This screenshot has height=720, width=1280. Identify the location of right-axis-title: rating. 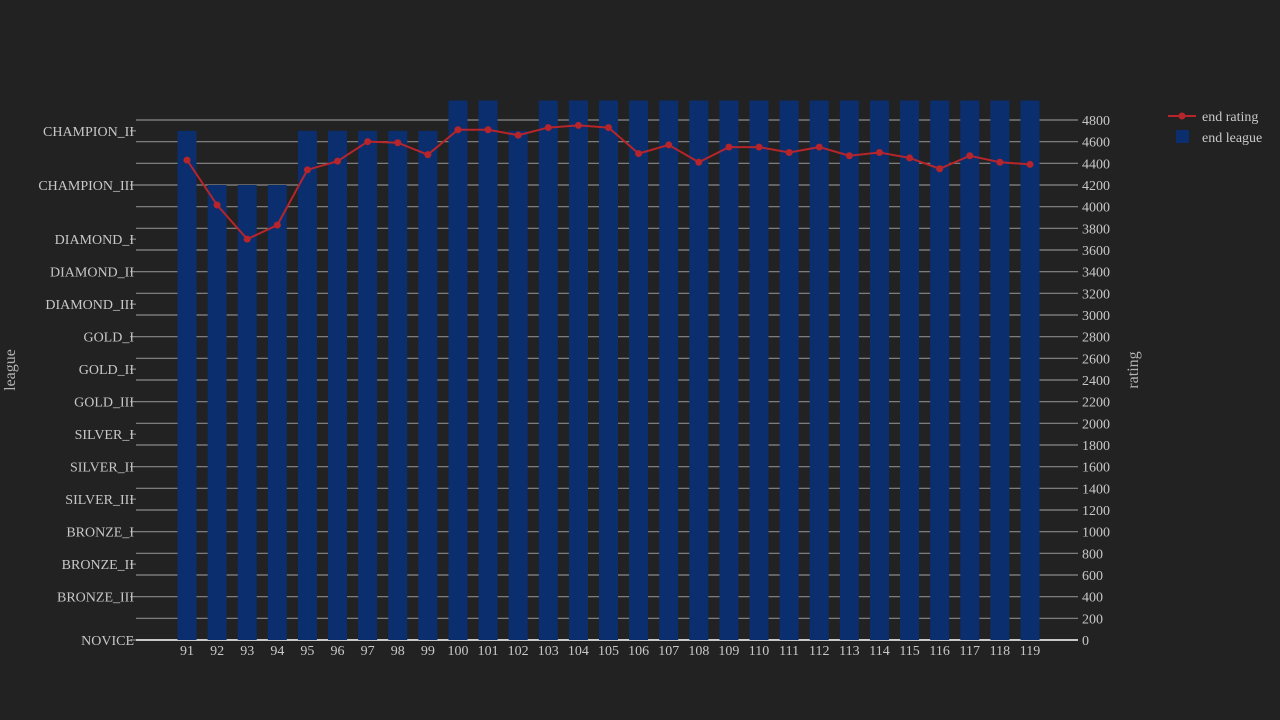
(1133, 369).